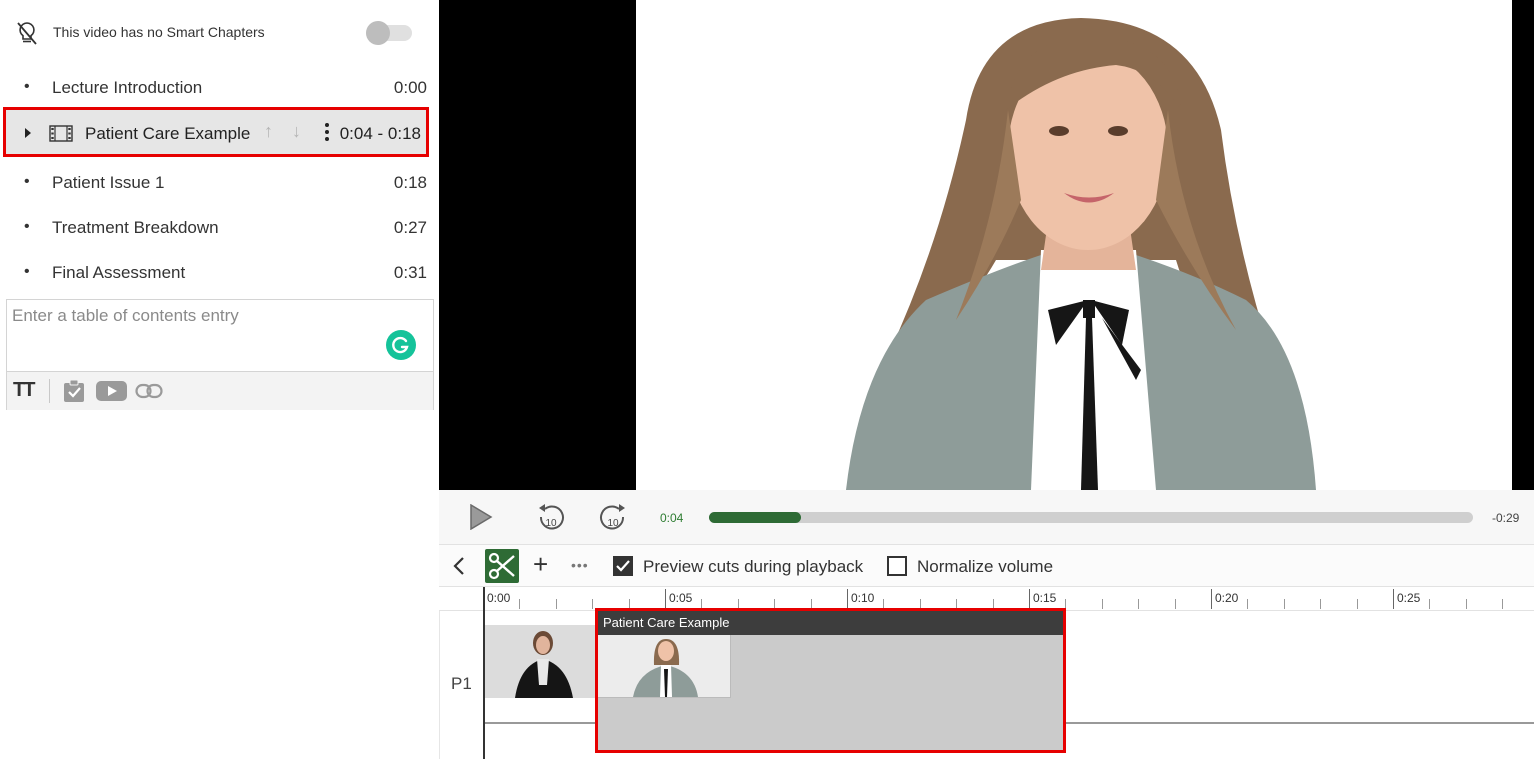 Image resolution: width=1534 pixels, height=759 pixels. I want to click on cut-tool-button, so click(502, 566).